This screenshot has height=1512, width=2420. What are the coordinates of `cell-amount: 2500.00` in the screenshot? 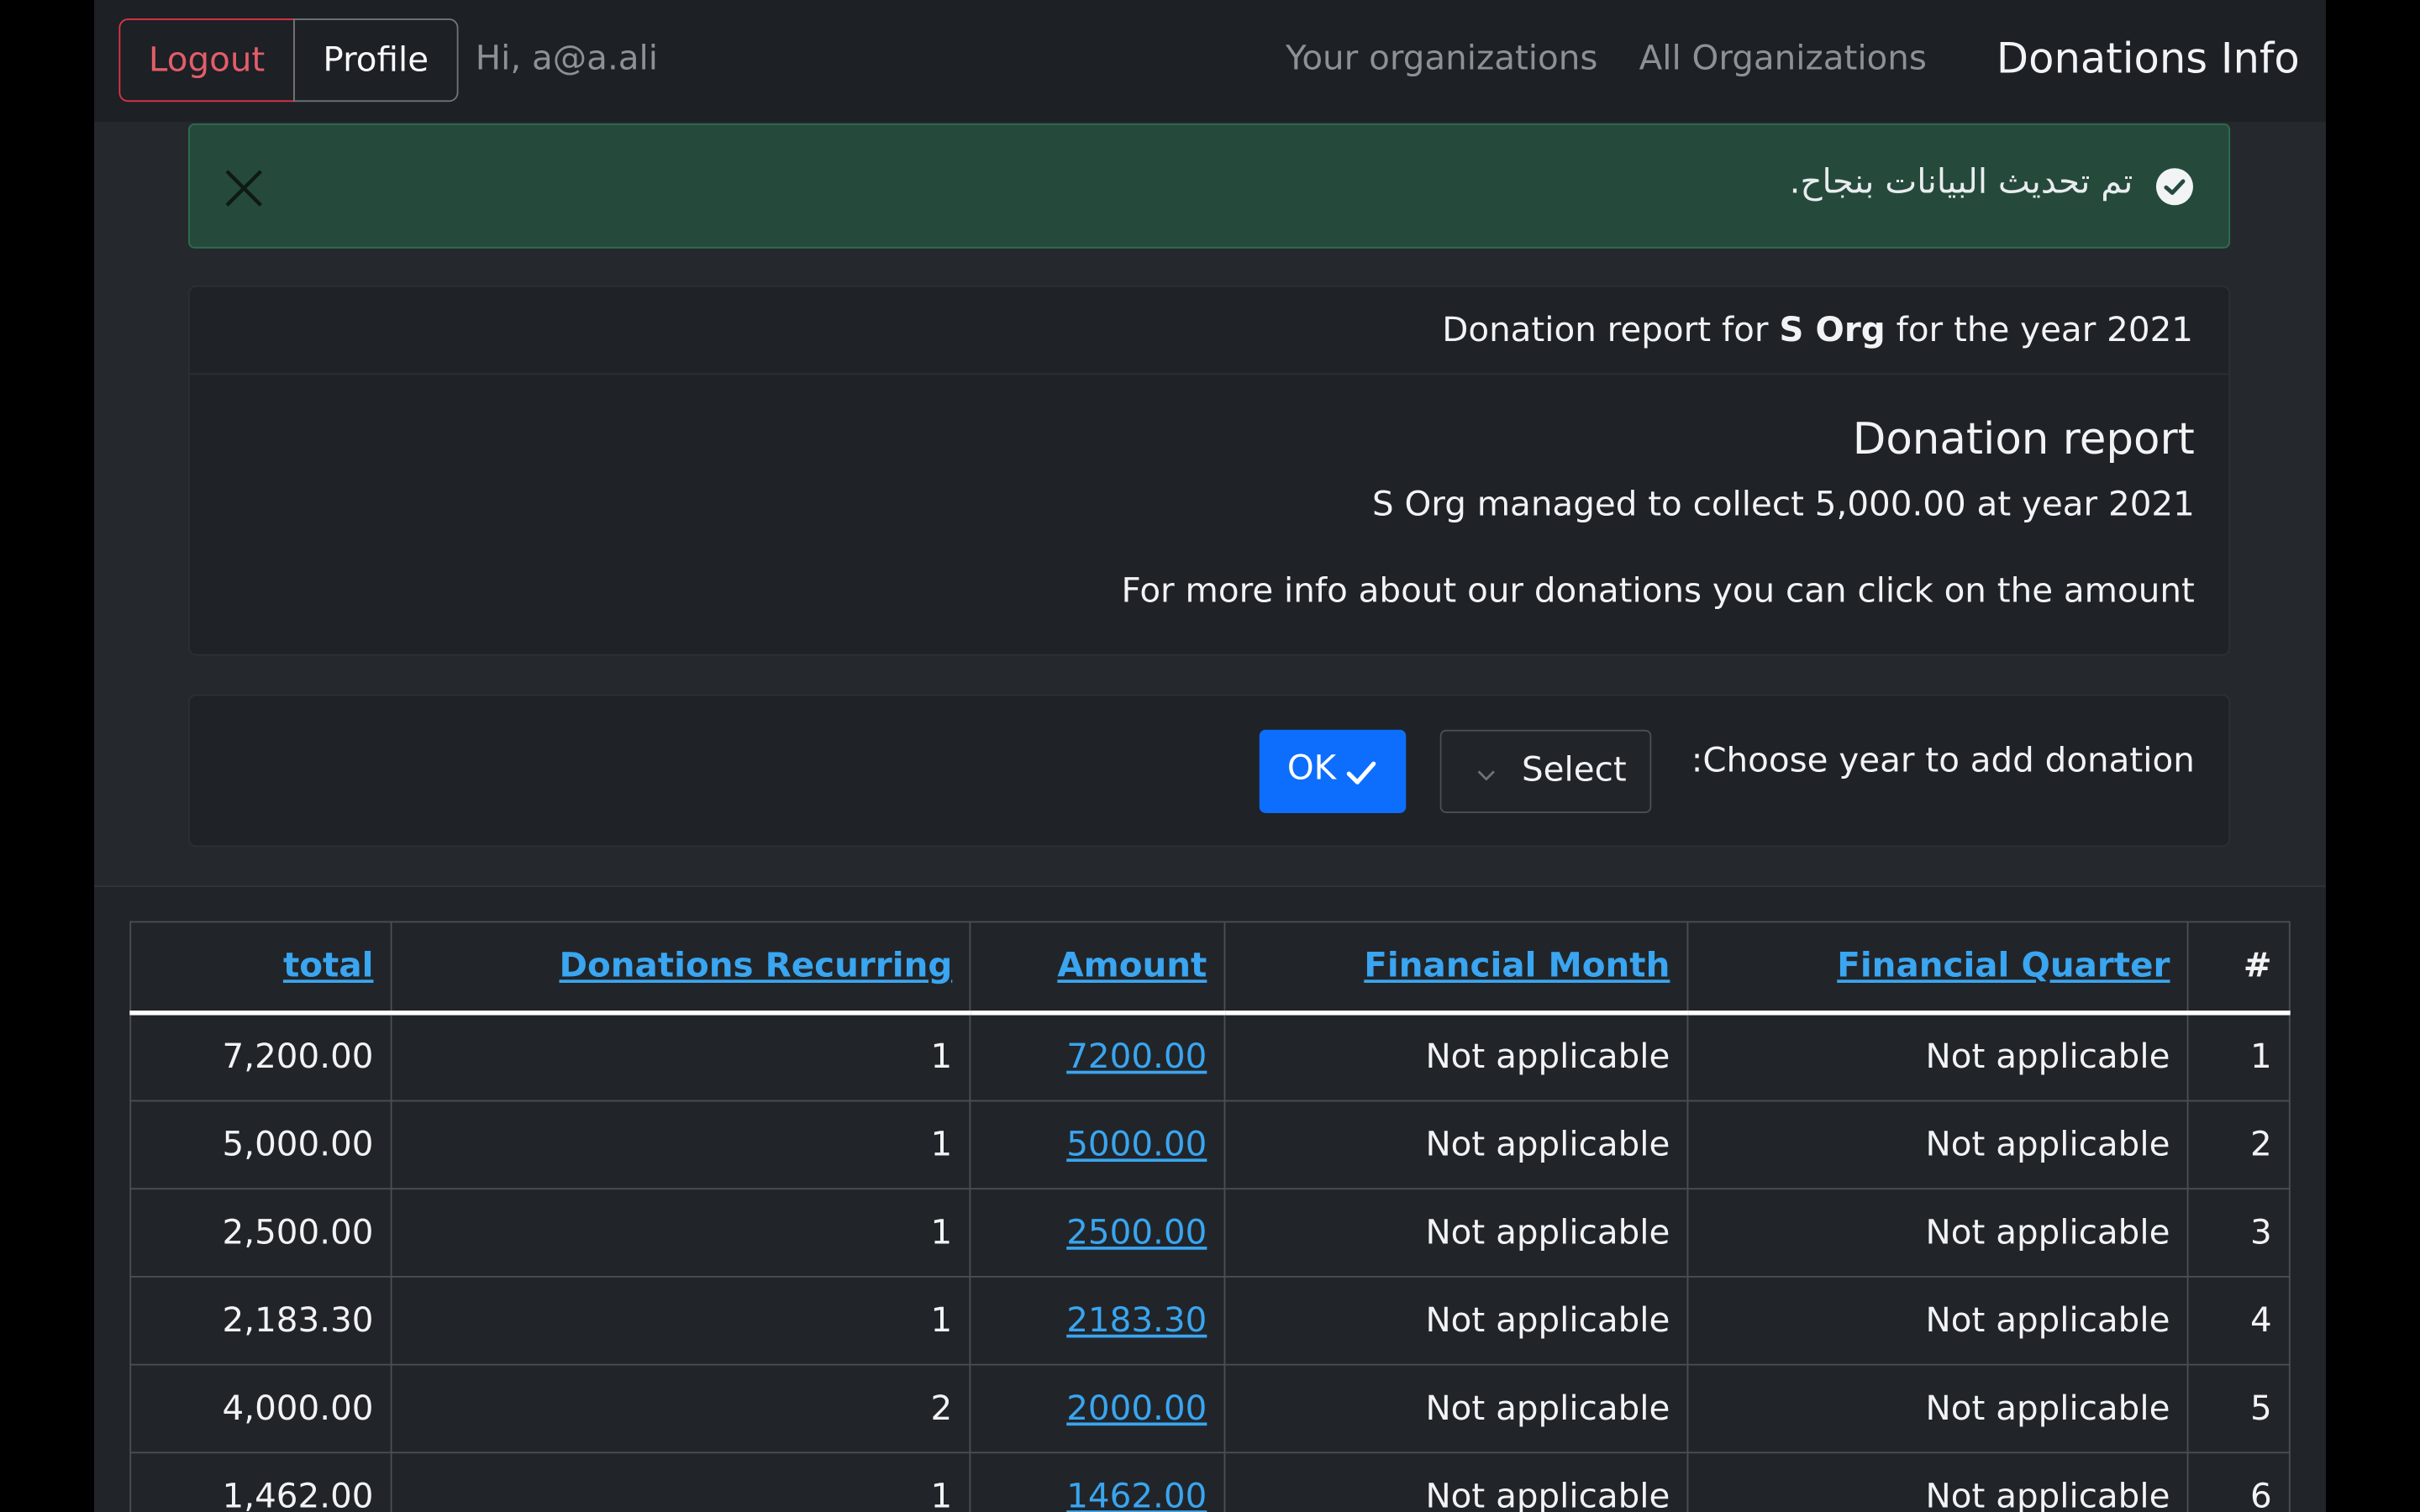 It's located at (1097, 1233).